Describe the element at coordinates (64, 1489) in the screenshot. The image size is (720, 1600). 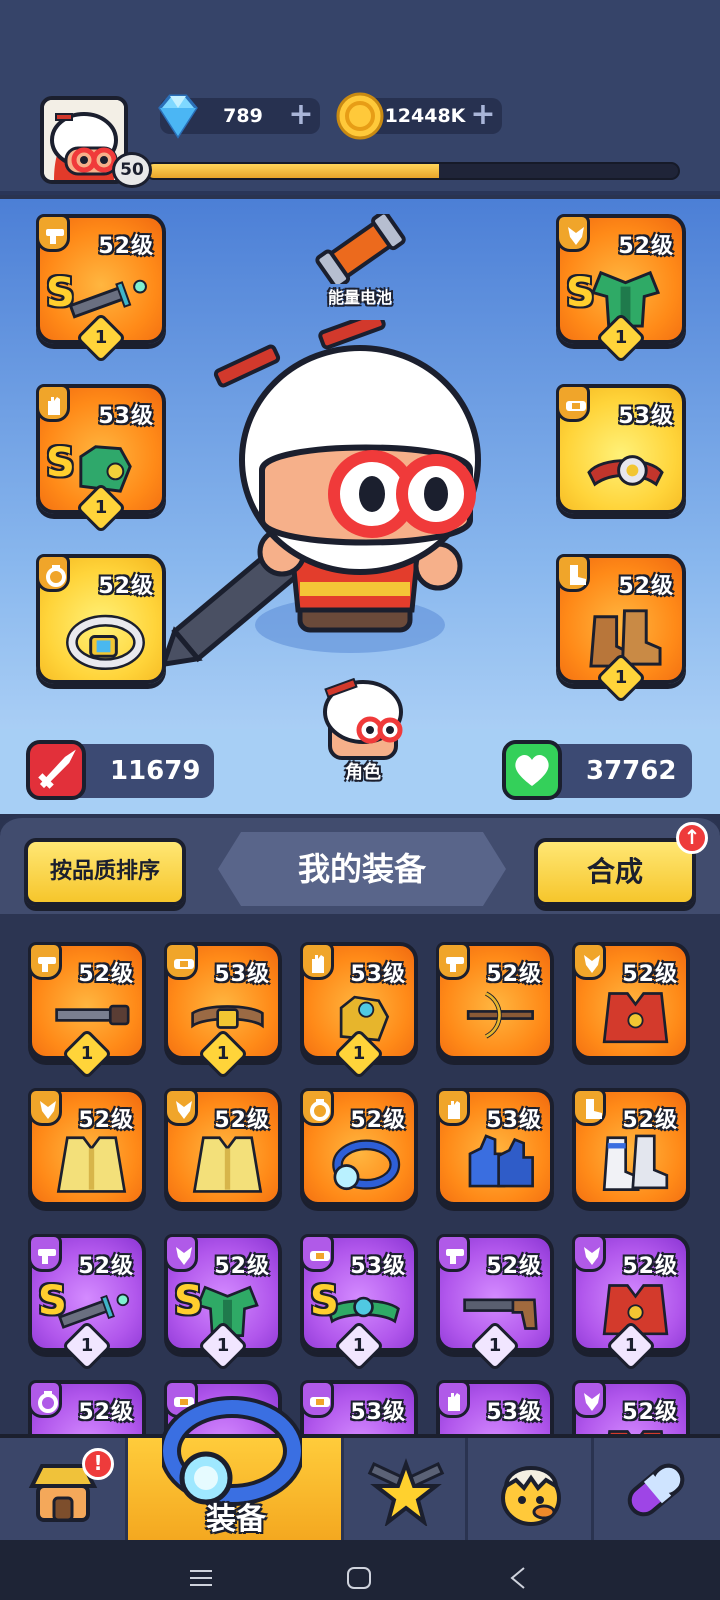
I see `nav-shop: !` at that location.